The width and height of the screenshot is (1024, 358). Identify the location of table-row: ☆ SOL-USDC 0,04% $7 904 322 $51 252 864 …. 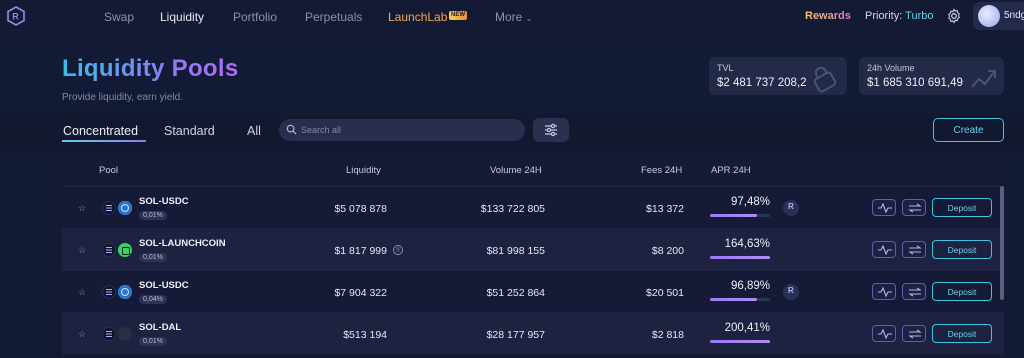
(533, 291).